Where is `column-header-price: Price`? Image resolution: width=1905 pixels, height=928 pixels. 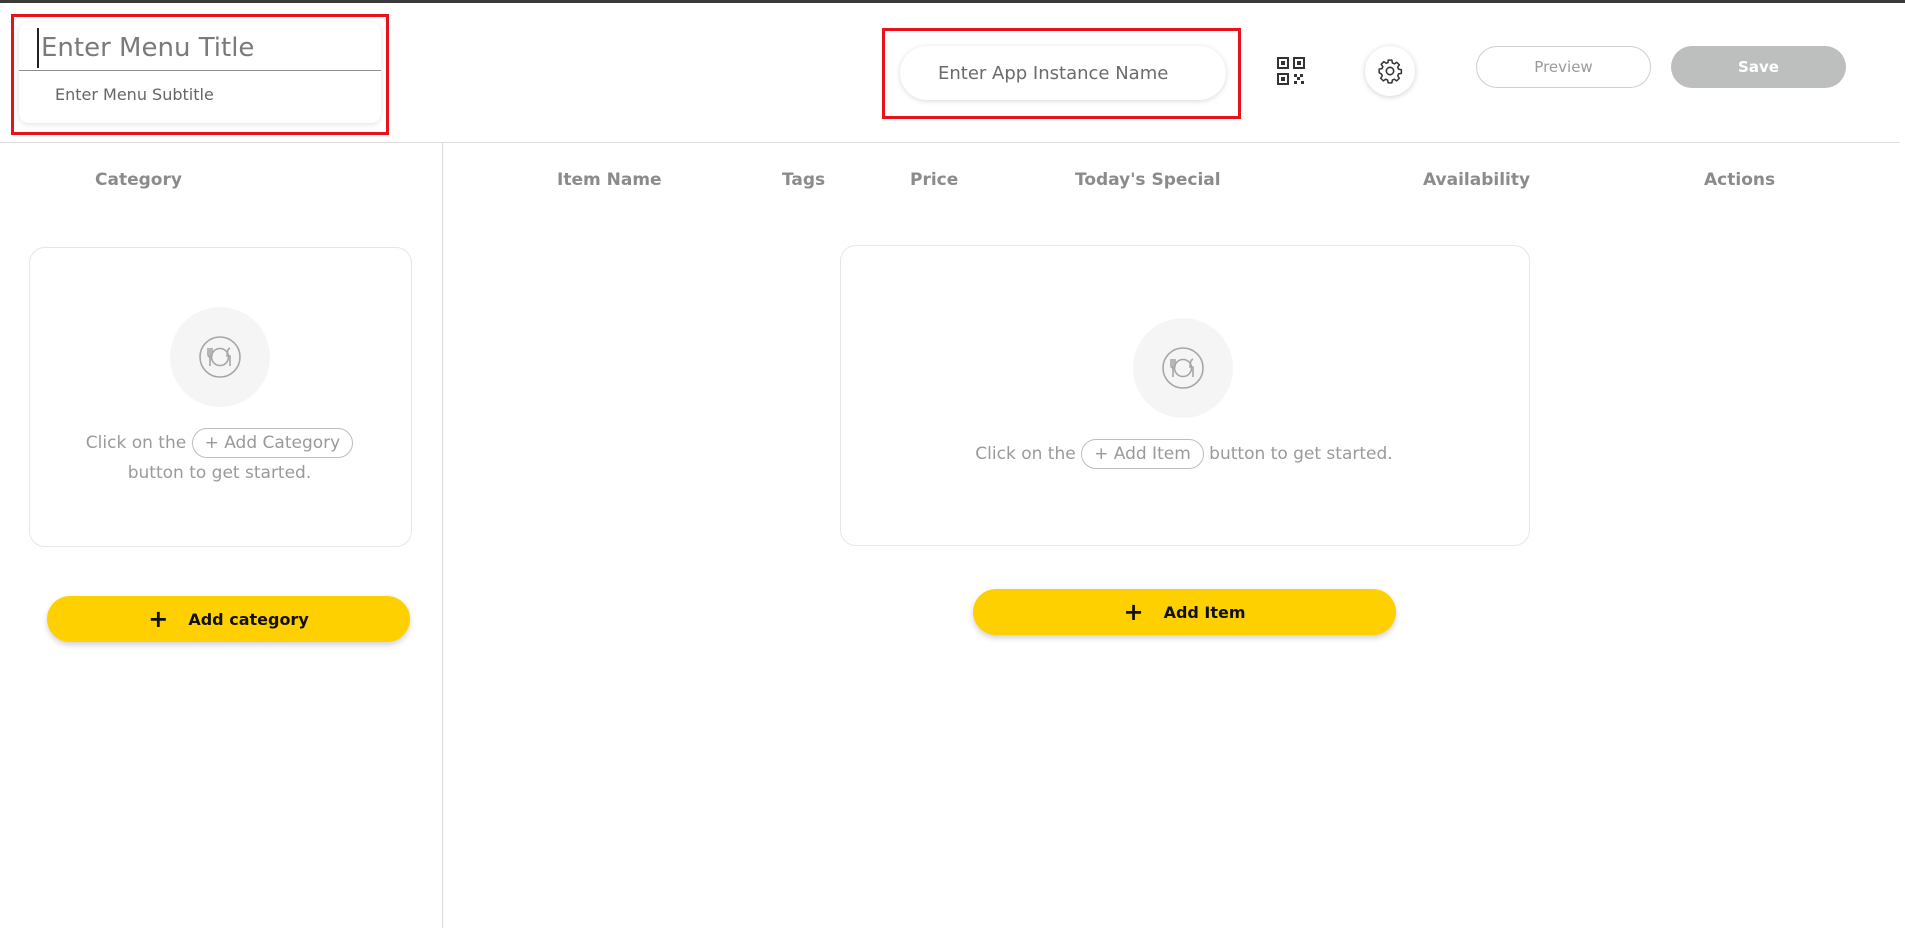 column-header-price: Price is located at coordinates (934, 180).